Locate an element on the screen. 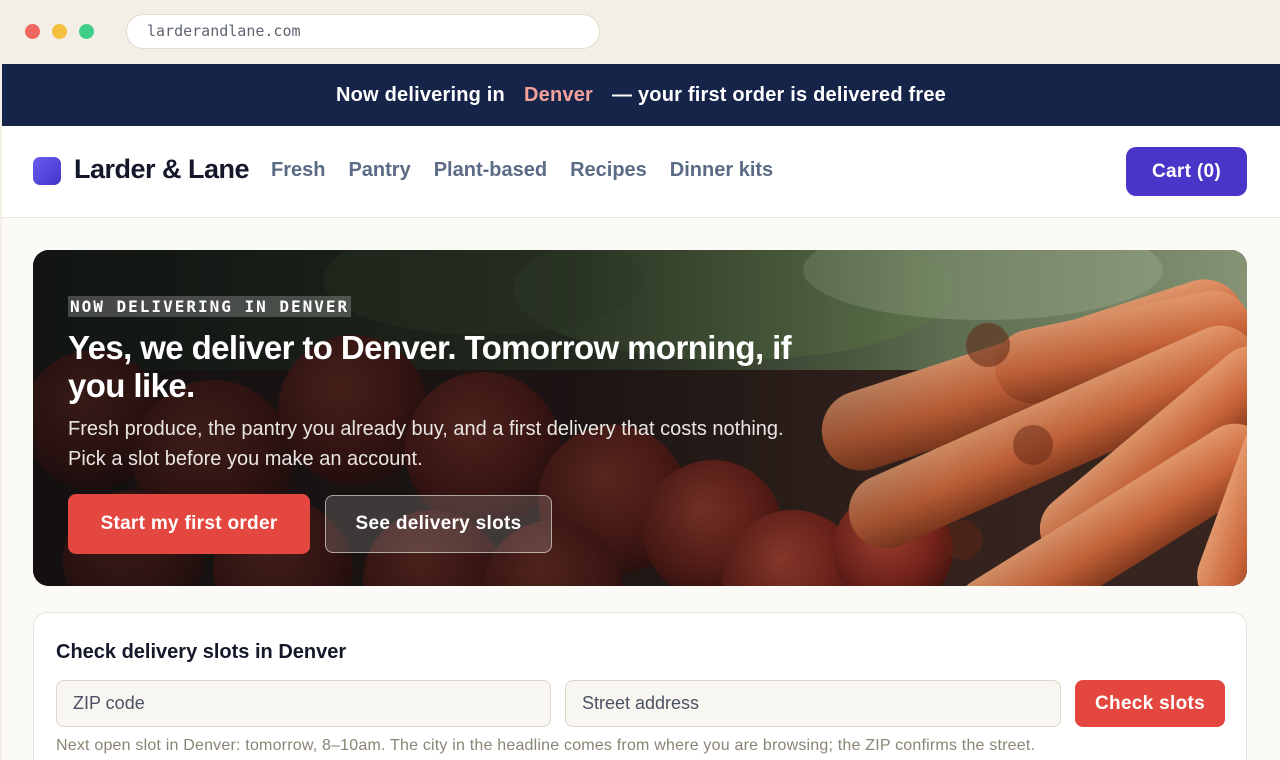  nav-link-fresh: Fresh is located at coordinates (298, 170).